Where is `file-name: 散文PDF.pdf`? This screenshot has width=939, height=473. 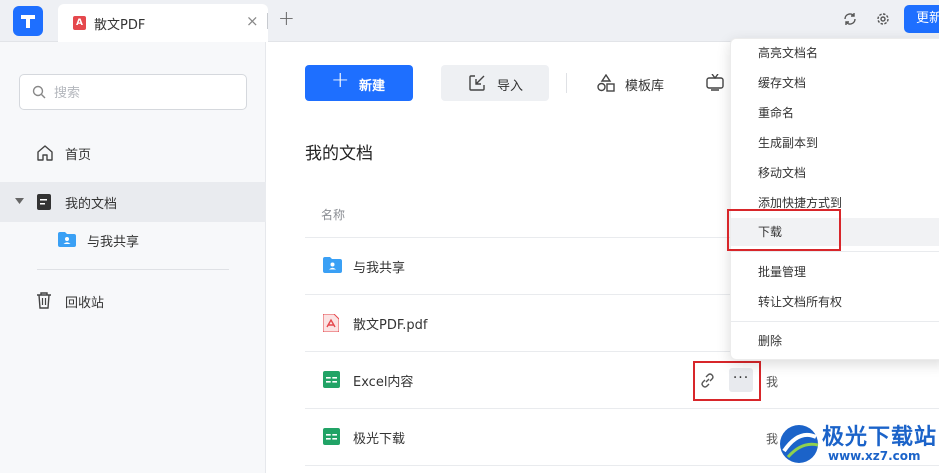
file-name: 散文PDF.pdf is located at coordinates (390, 325).